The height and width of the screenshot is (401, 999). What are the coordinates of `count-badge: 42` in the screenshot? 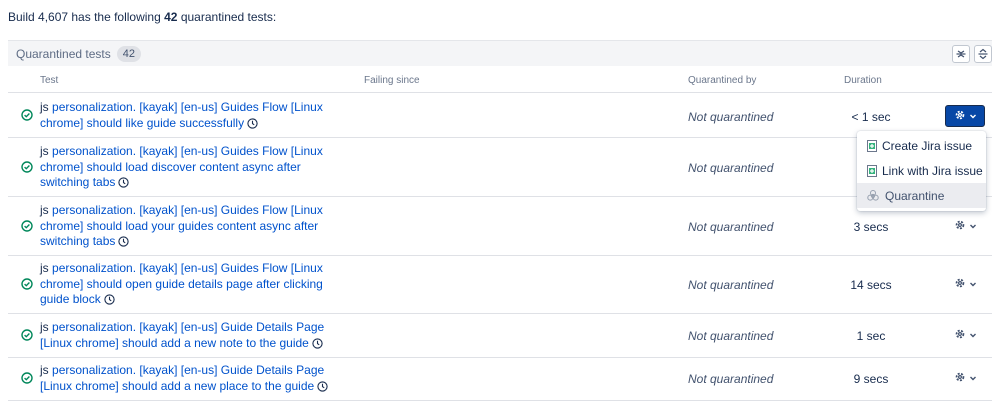 It's located at (128, 53).